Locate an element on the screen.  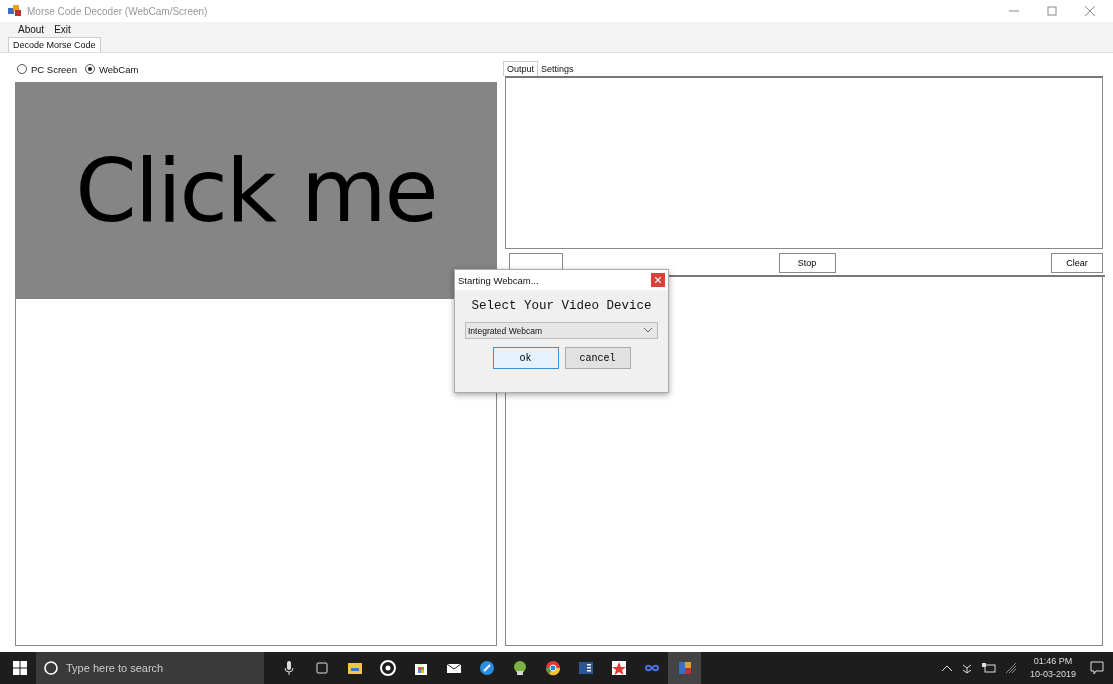
circle-icon is located at coordinates (51, 668).